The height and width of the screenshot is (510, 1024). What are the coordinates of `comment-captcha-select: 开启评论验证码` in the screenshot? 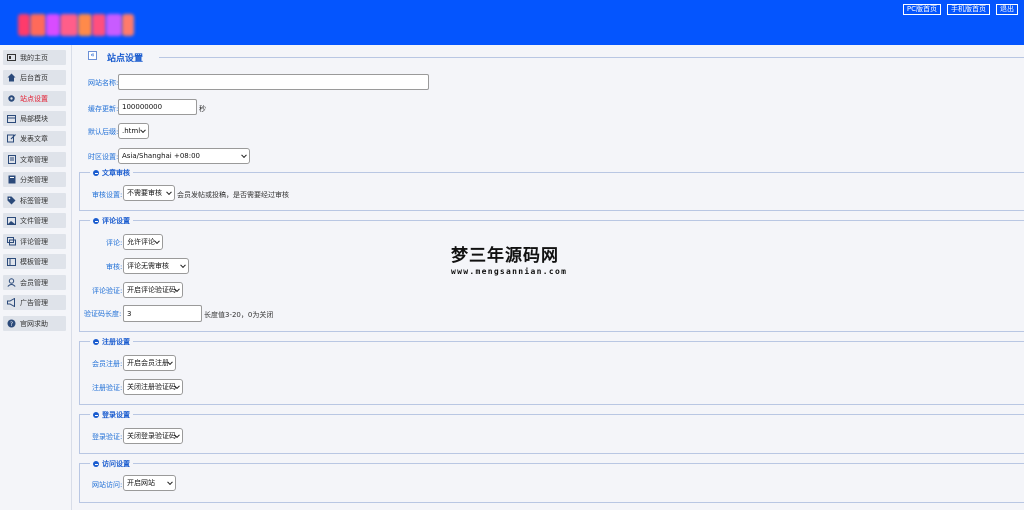 It's located at (153, 290).